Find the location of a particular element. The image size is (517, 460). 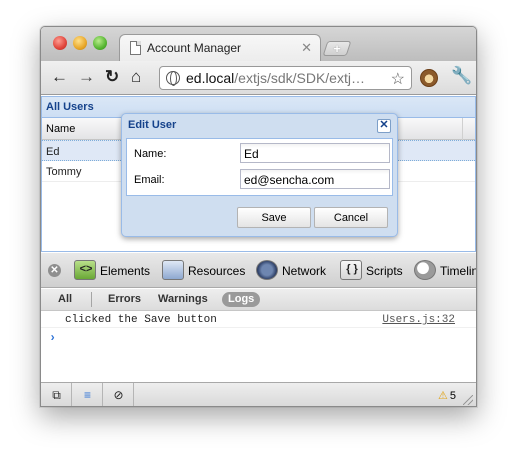

devtools-tab-label: Elements is located at coordinates (125, 271).